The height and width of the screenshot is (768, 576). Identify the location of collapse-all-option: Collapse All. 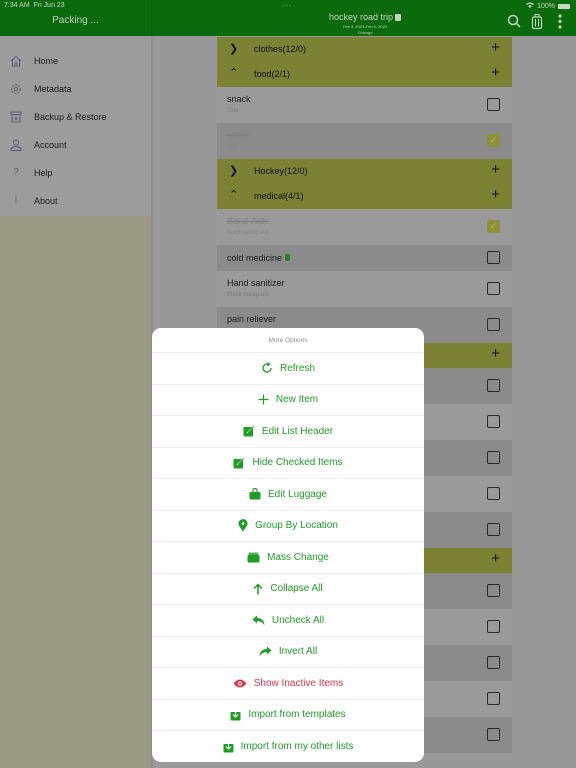
(288, 589).